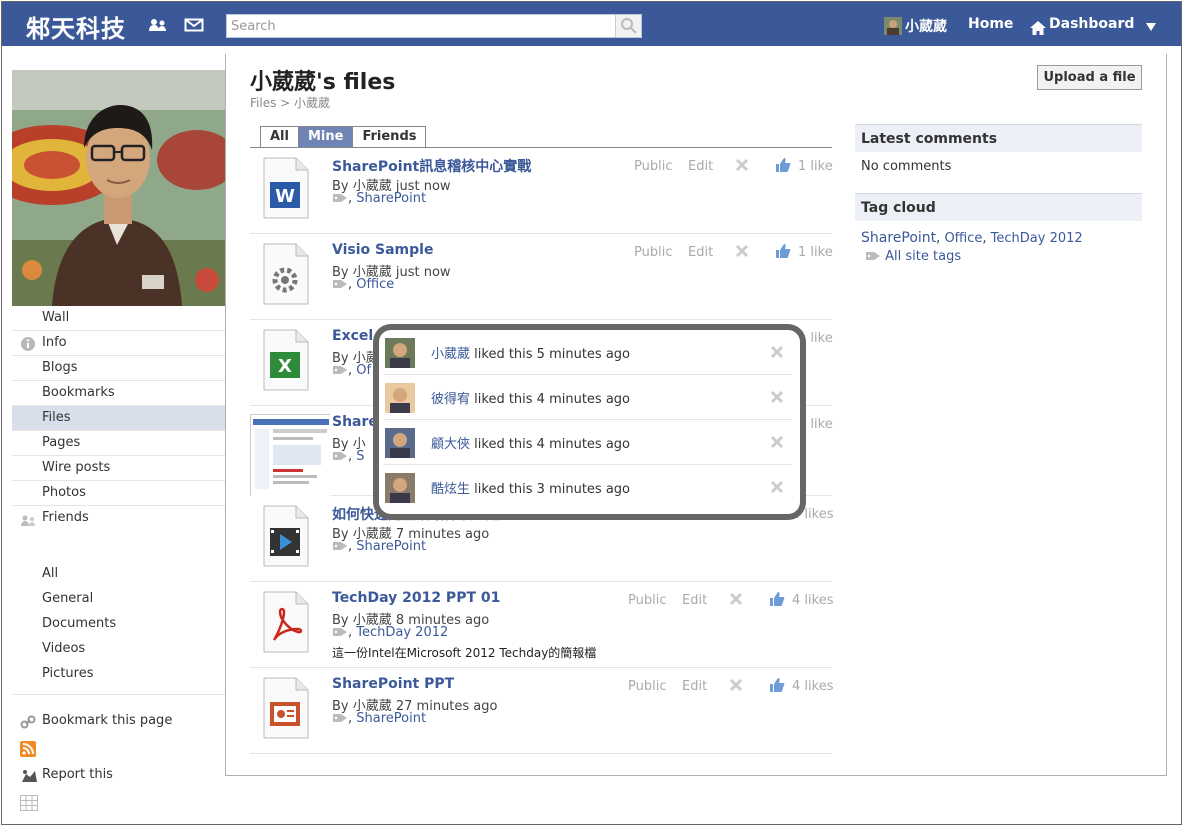 This screenshot has height=827, width=1184. What do you see at coordinates (118, 318) in the screenshot?
I see `nav-wall: Wall` at bounding box center [118, 318].